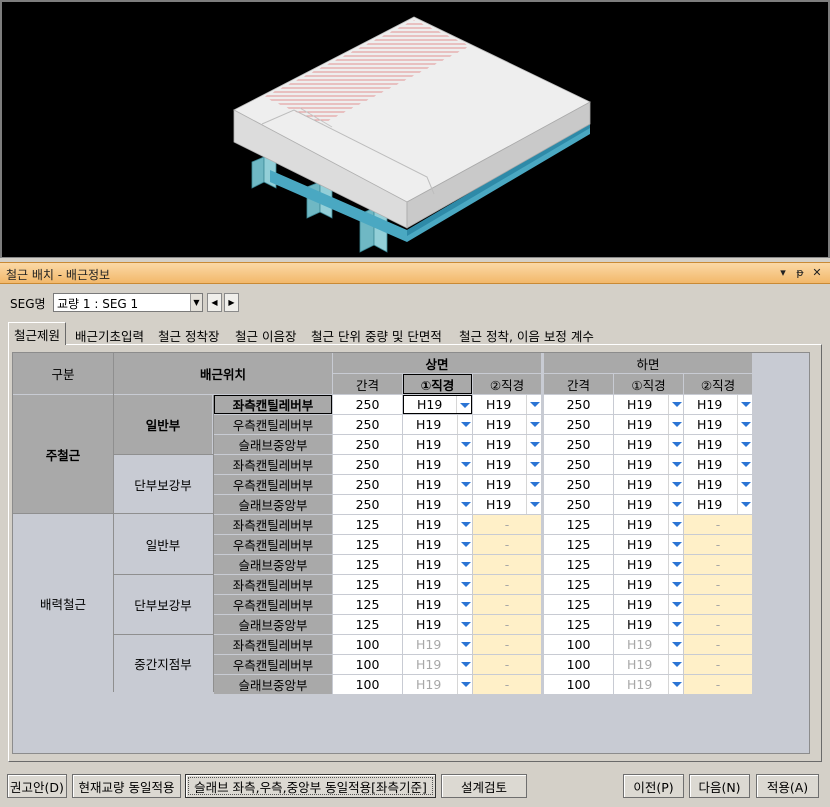 This screenshot has width=830, height=807. I want to click on pin-icon: ᵽ, so click(800, 273).